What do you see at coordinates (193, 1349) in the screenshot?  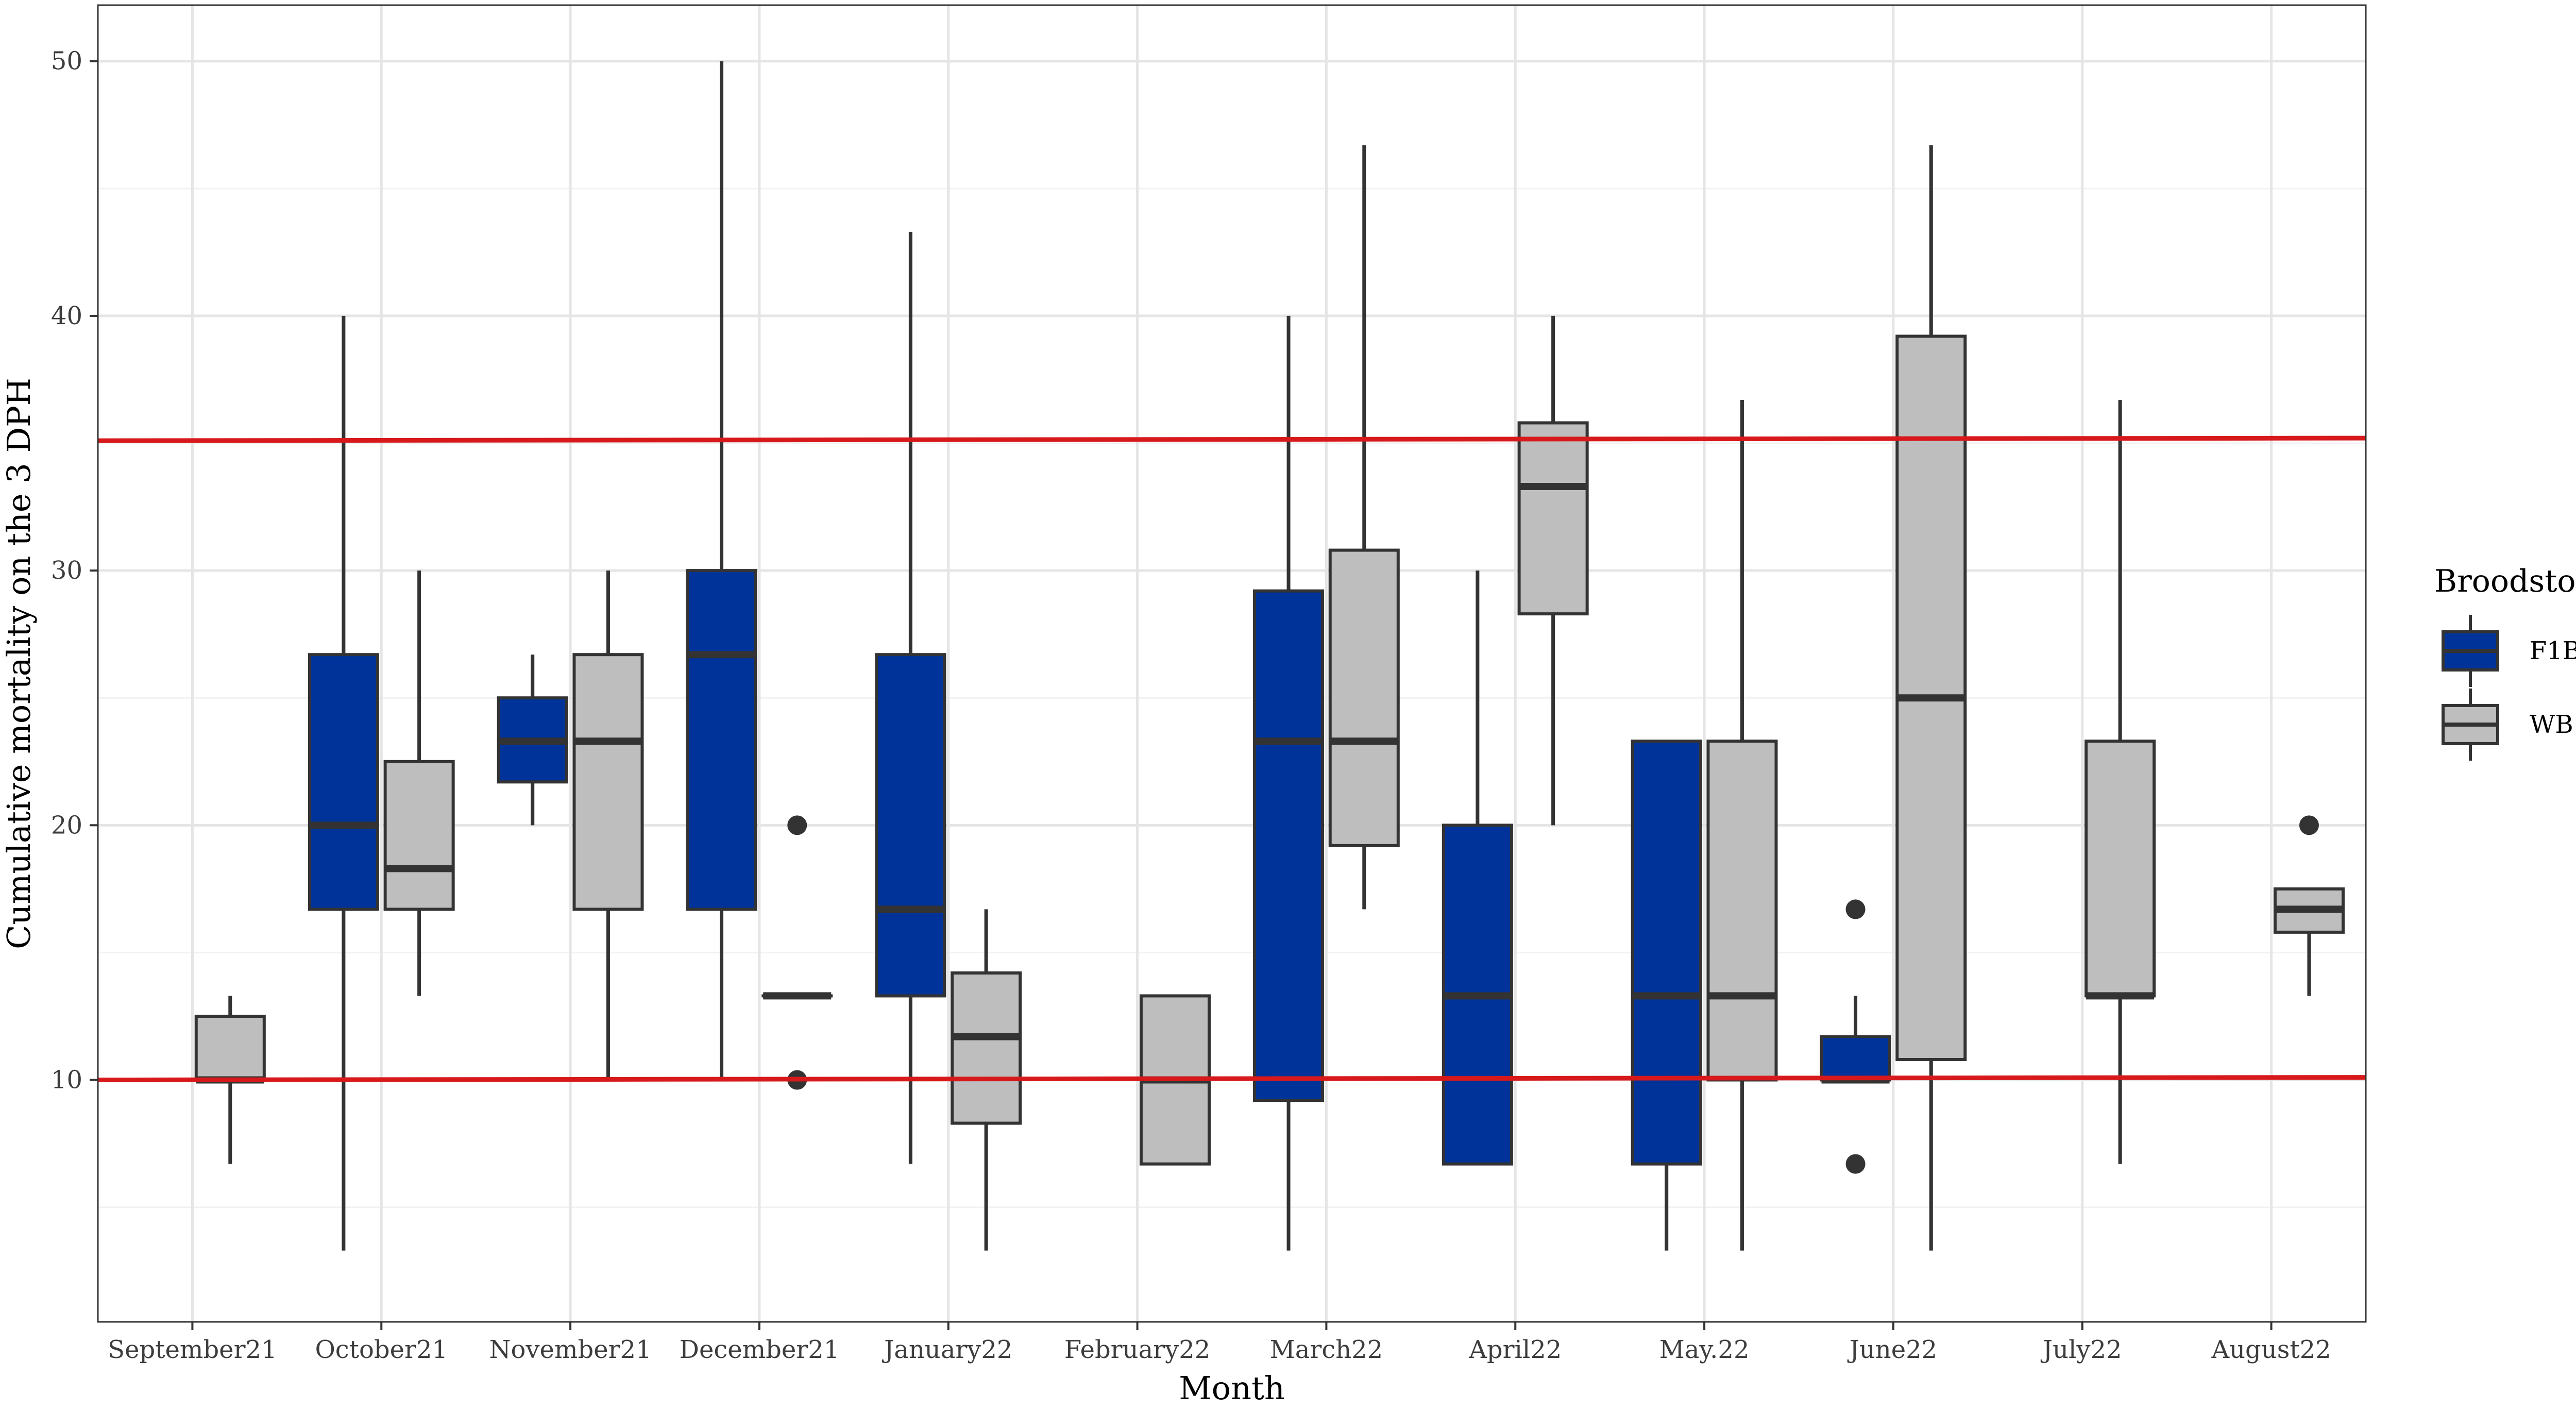 I see `x-tick-label: September21` at bounding box center [193, 1349].